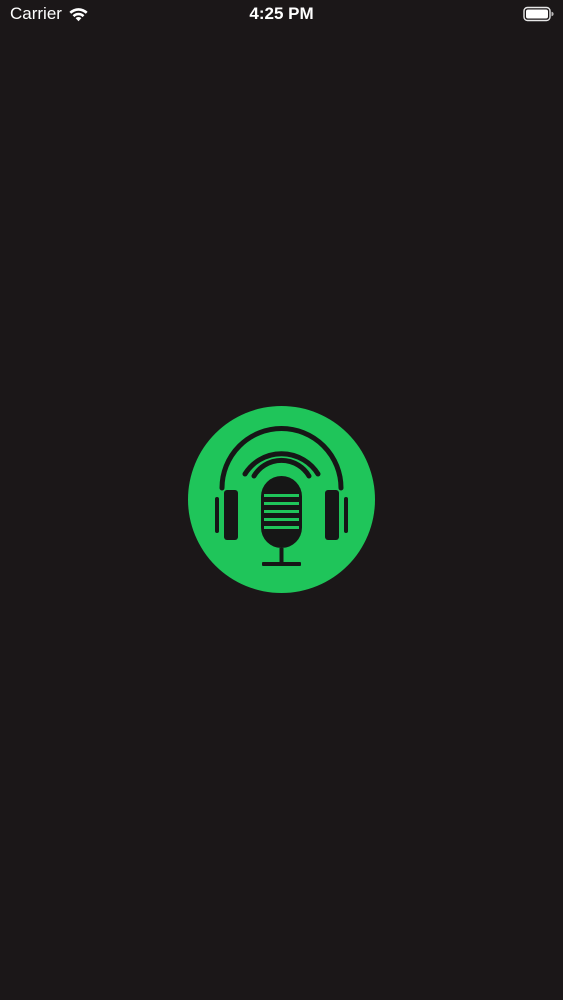 The image size is (563, 1000). I want to click on status-time: 4:25 PM, so click(281, 13).